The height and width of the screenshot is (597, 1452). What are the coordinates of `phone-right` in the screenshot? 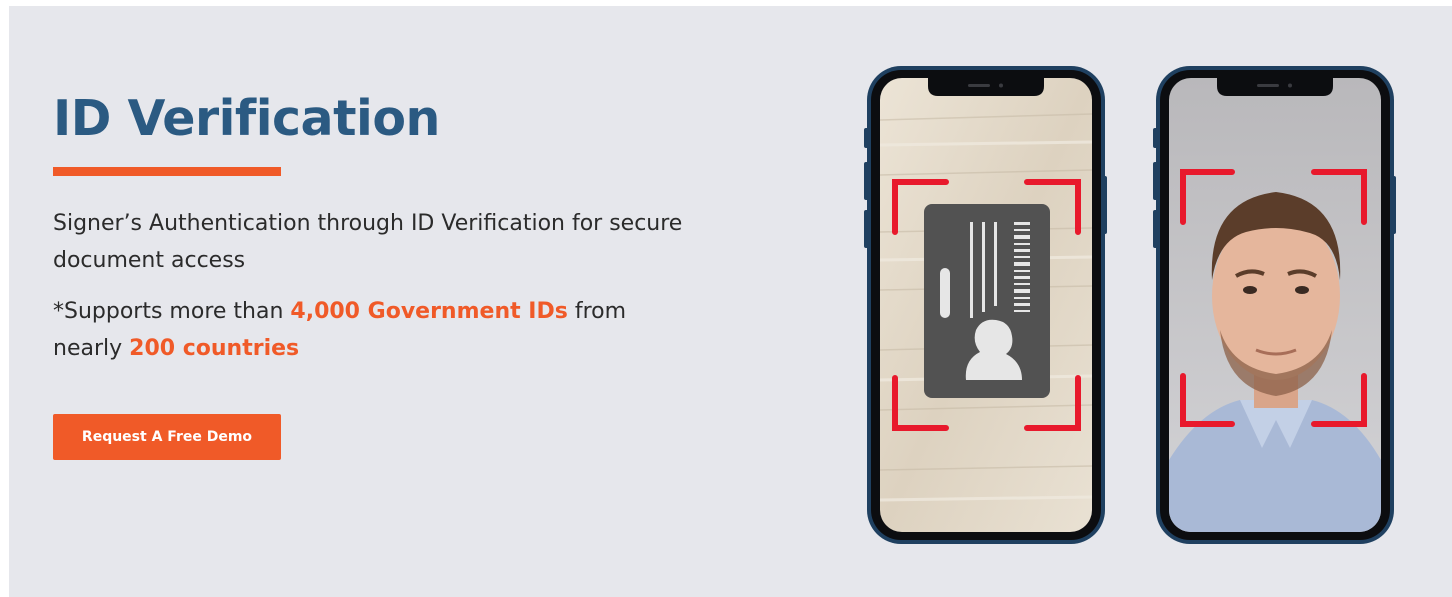 It's located at (1274, 305).